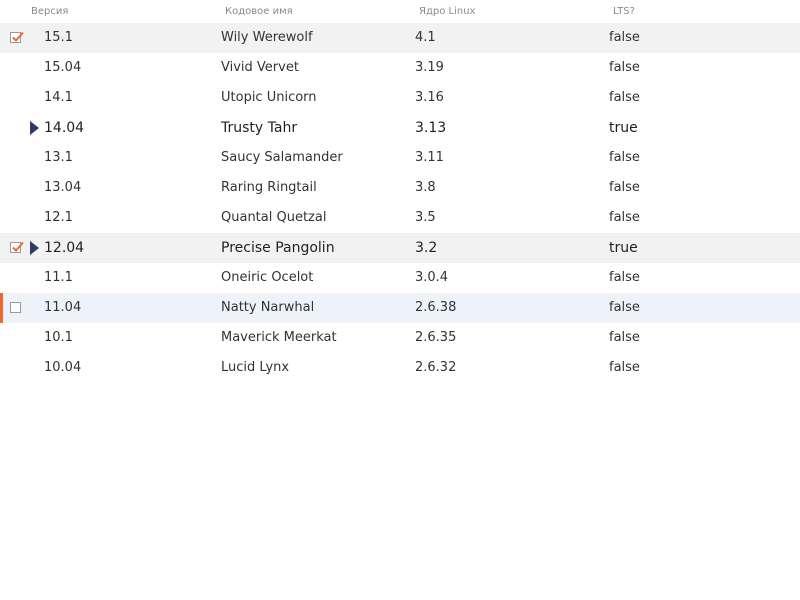  What do you see at coordinates (447, 11) in the screenshot?
I see `column-header-kernel: Ядро Linux` at bounding box center [447, 11].